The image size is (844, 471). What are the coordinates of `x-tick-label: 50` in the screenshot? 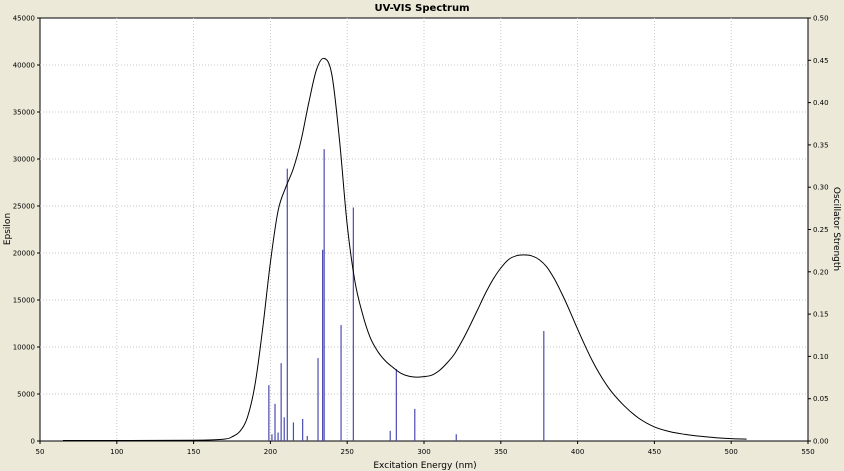 It's located at (40, 452).